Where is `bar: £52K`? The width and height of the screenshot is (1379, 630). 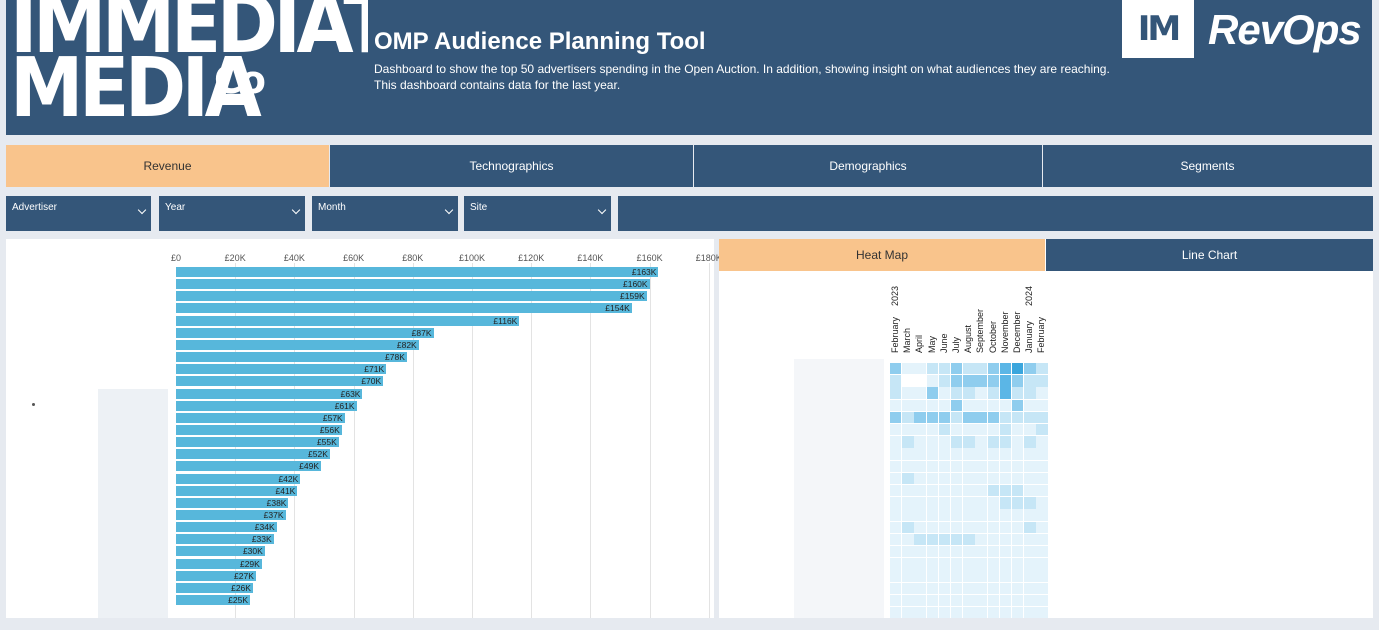
bar: £52K is located at coordinates (253, 454).